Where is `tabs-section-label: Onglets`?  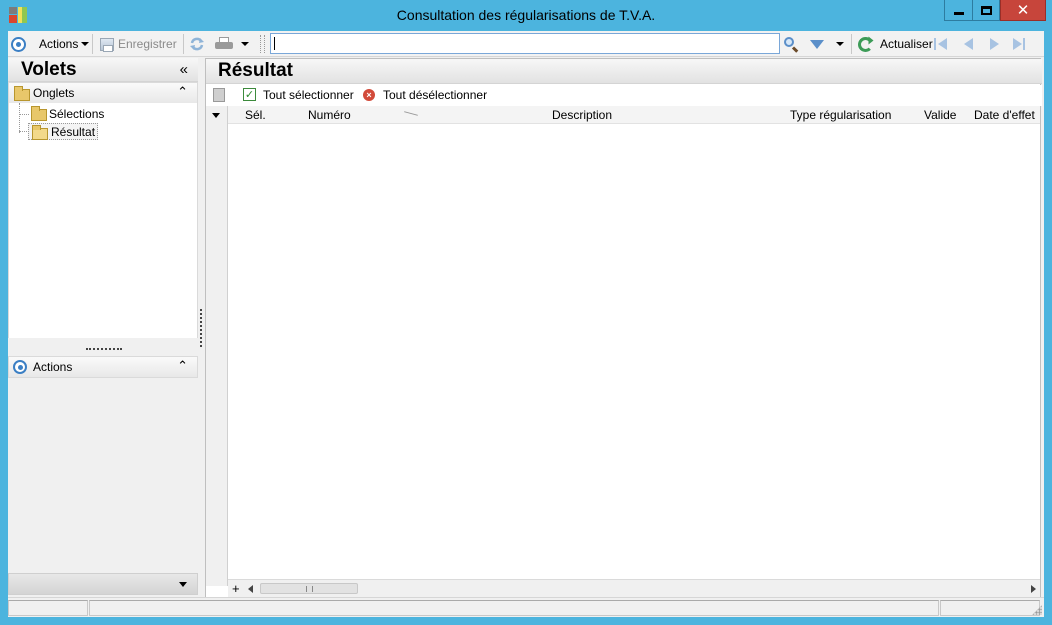
tabs-section-label: Onglets is located at coordinates (54, 93).